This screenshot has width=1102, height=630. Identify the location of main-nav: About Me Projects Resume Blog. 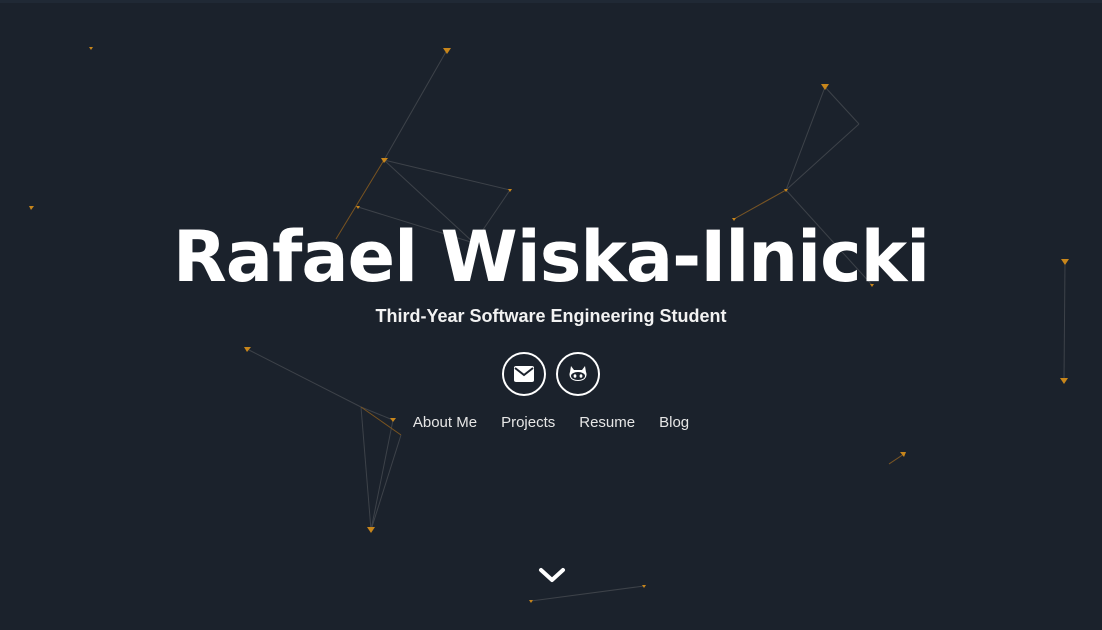
(551, 423).